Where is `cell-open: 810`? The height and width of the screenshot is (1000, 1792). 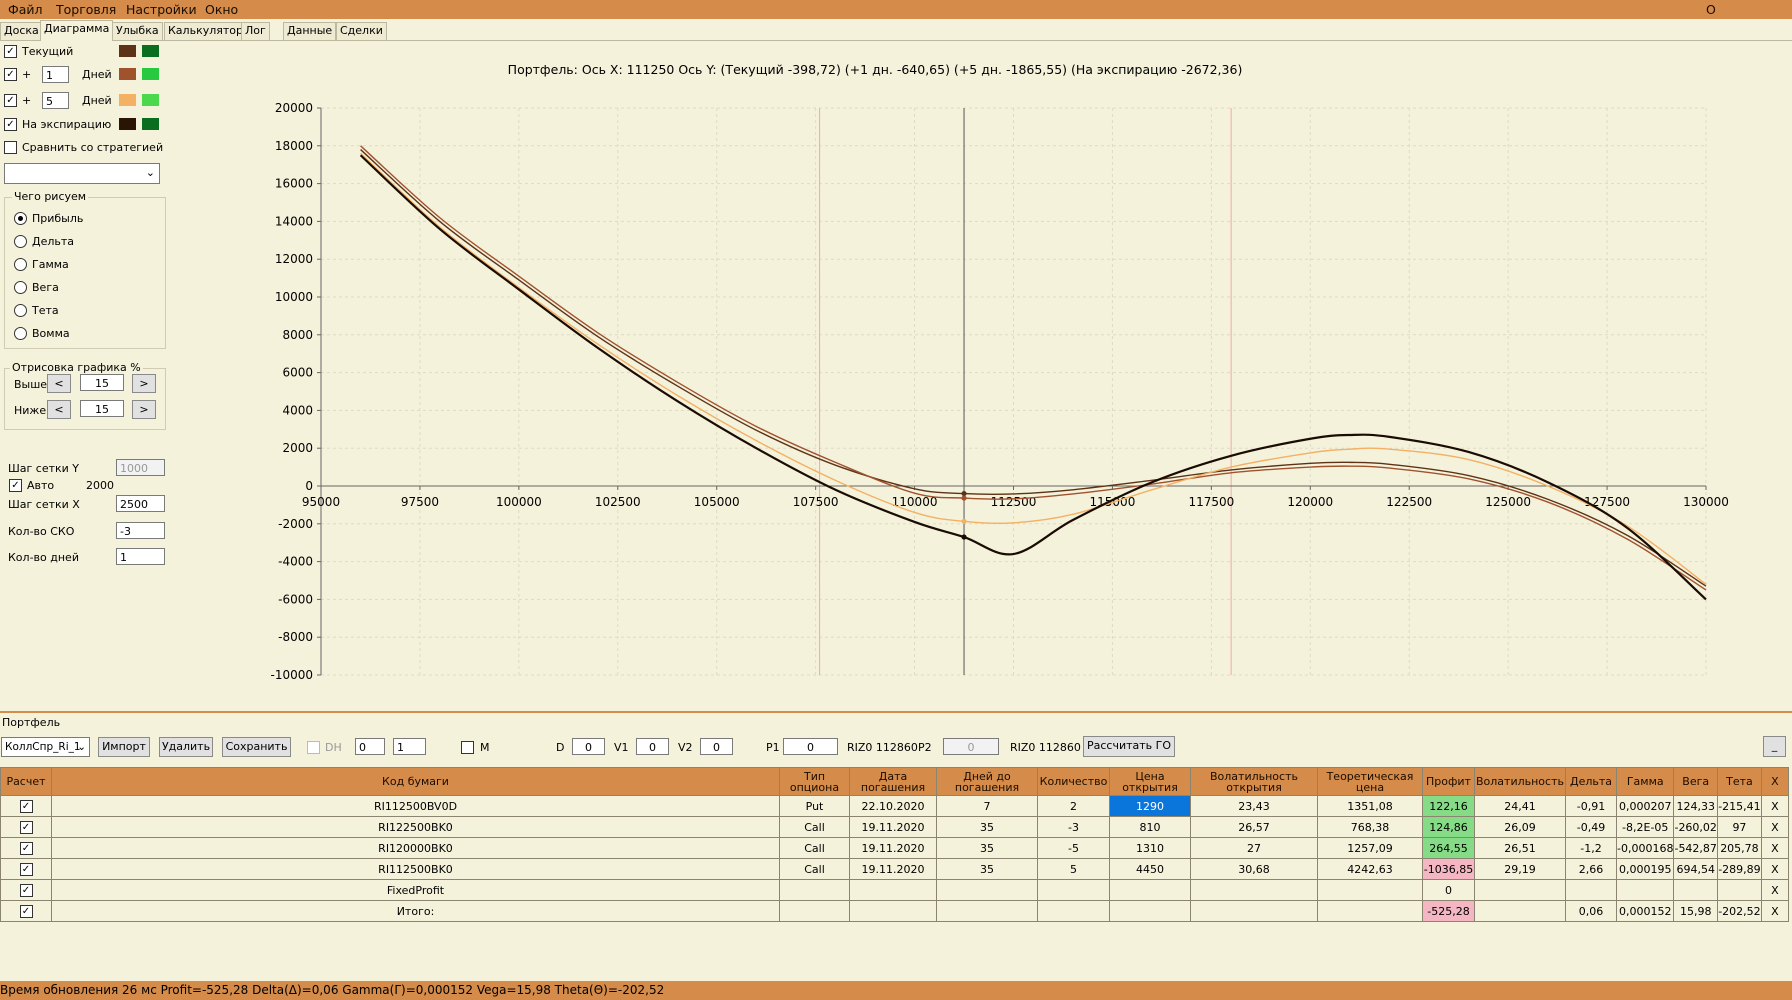 cell-open: 810 is located at coordinates (1150, 827).